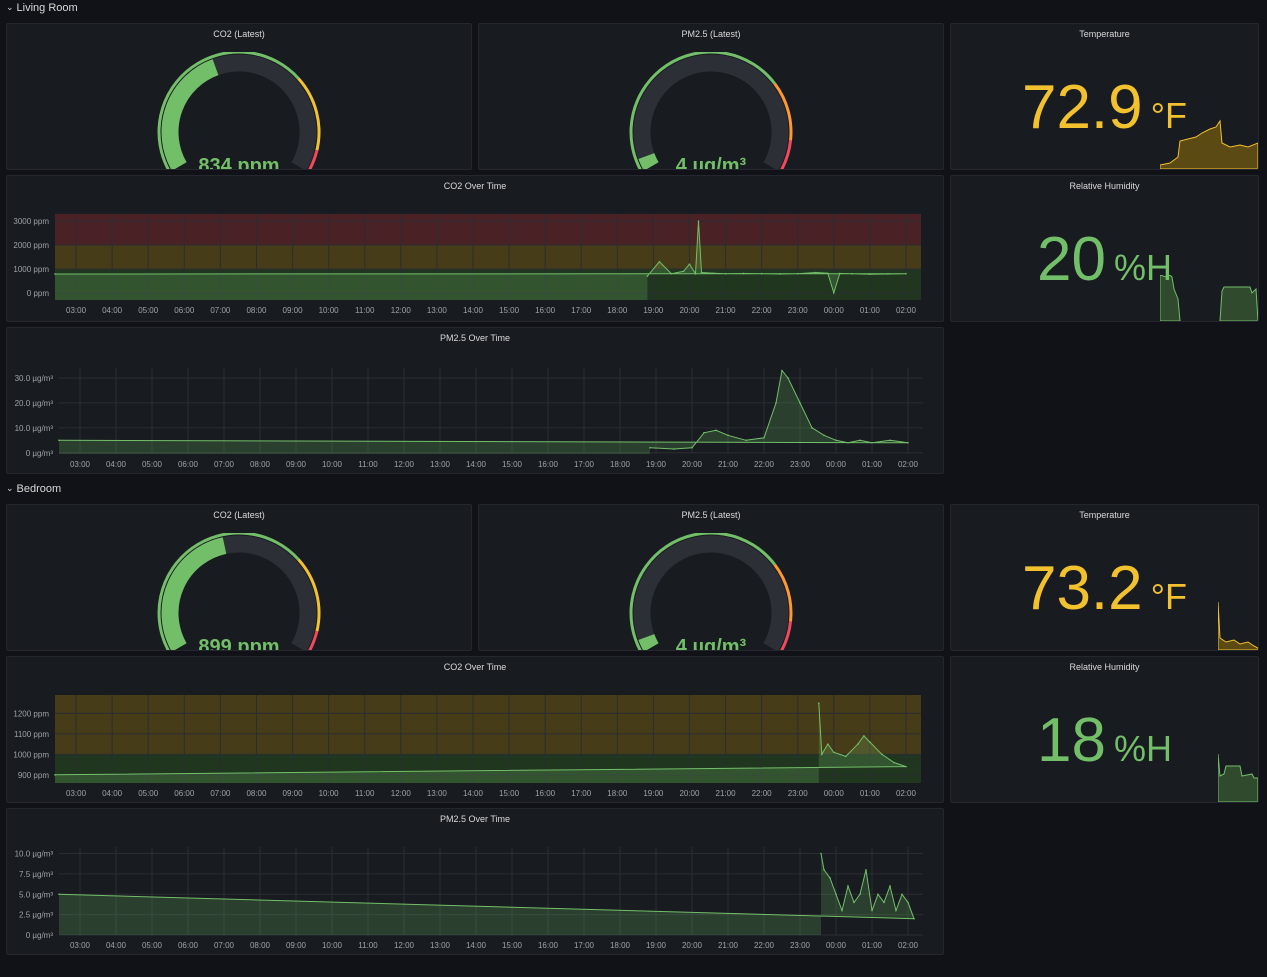 The image size is (1267, 977). What do you see at coordinates (34, 428) in the screenshot?
I see `y-tick-label: 10.0 µg/m³` at bounding box center [34, 428].